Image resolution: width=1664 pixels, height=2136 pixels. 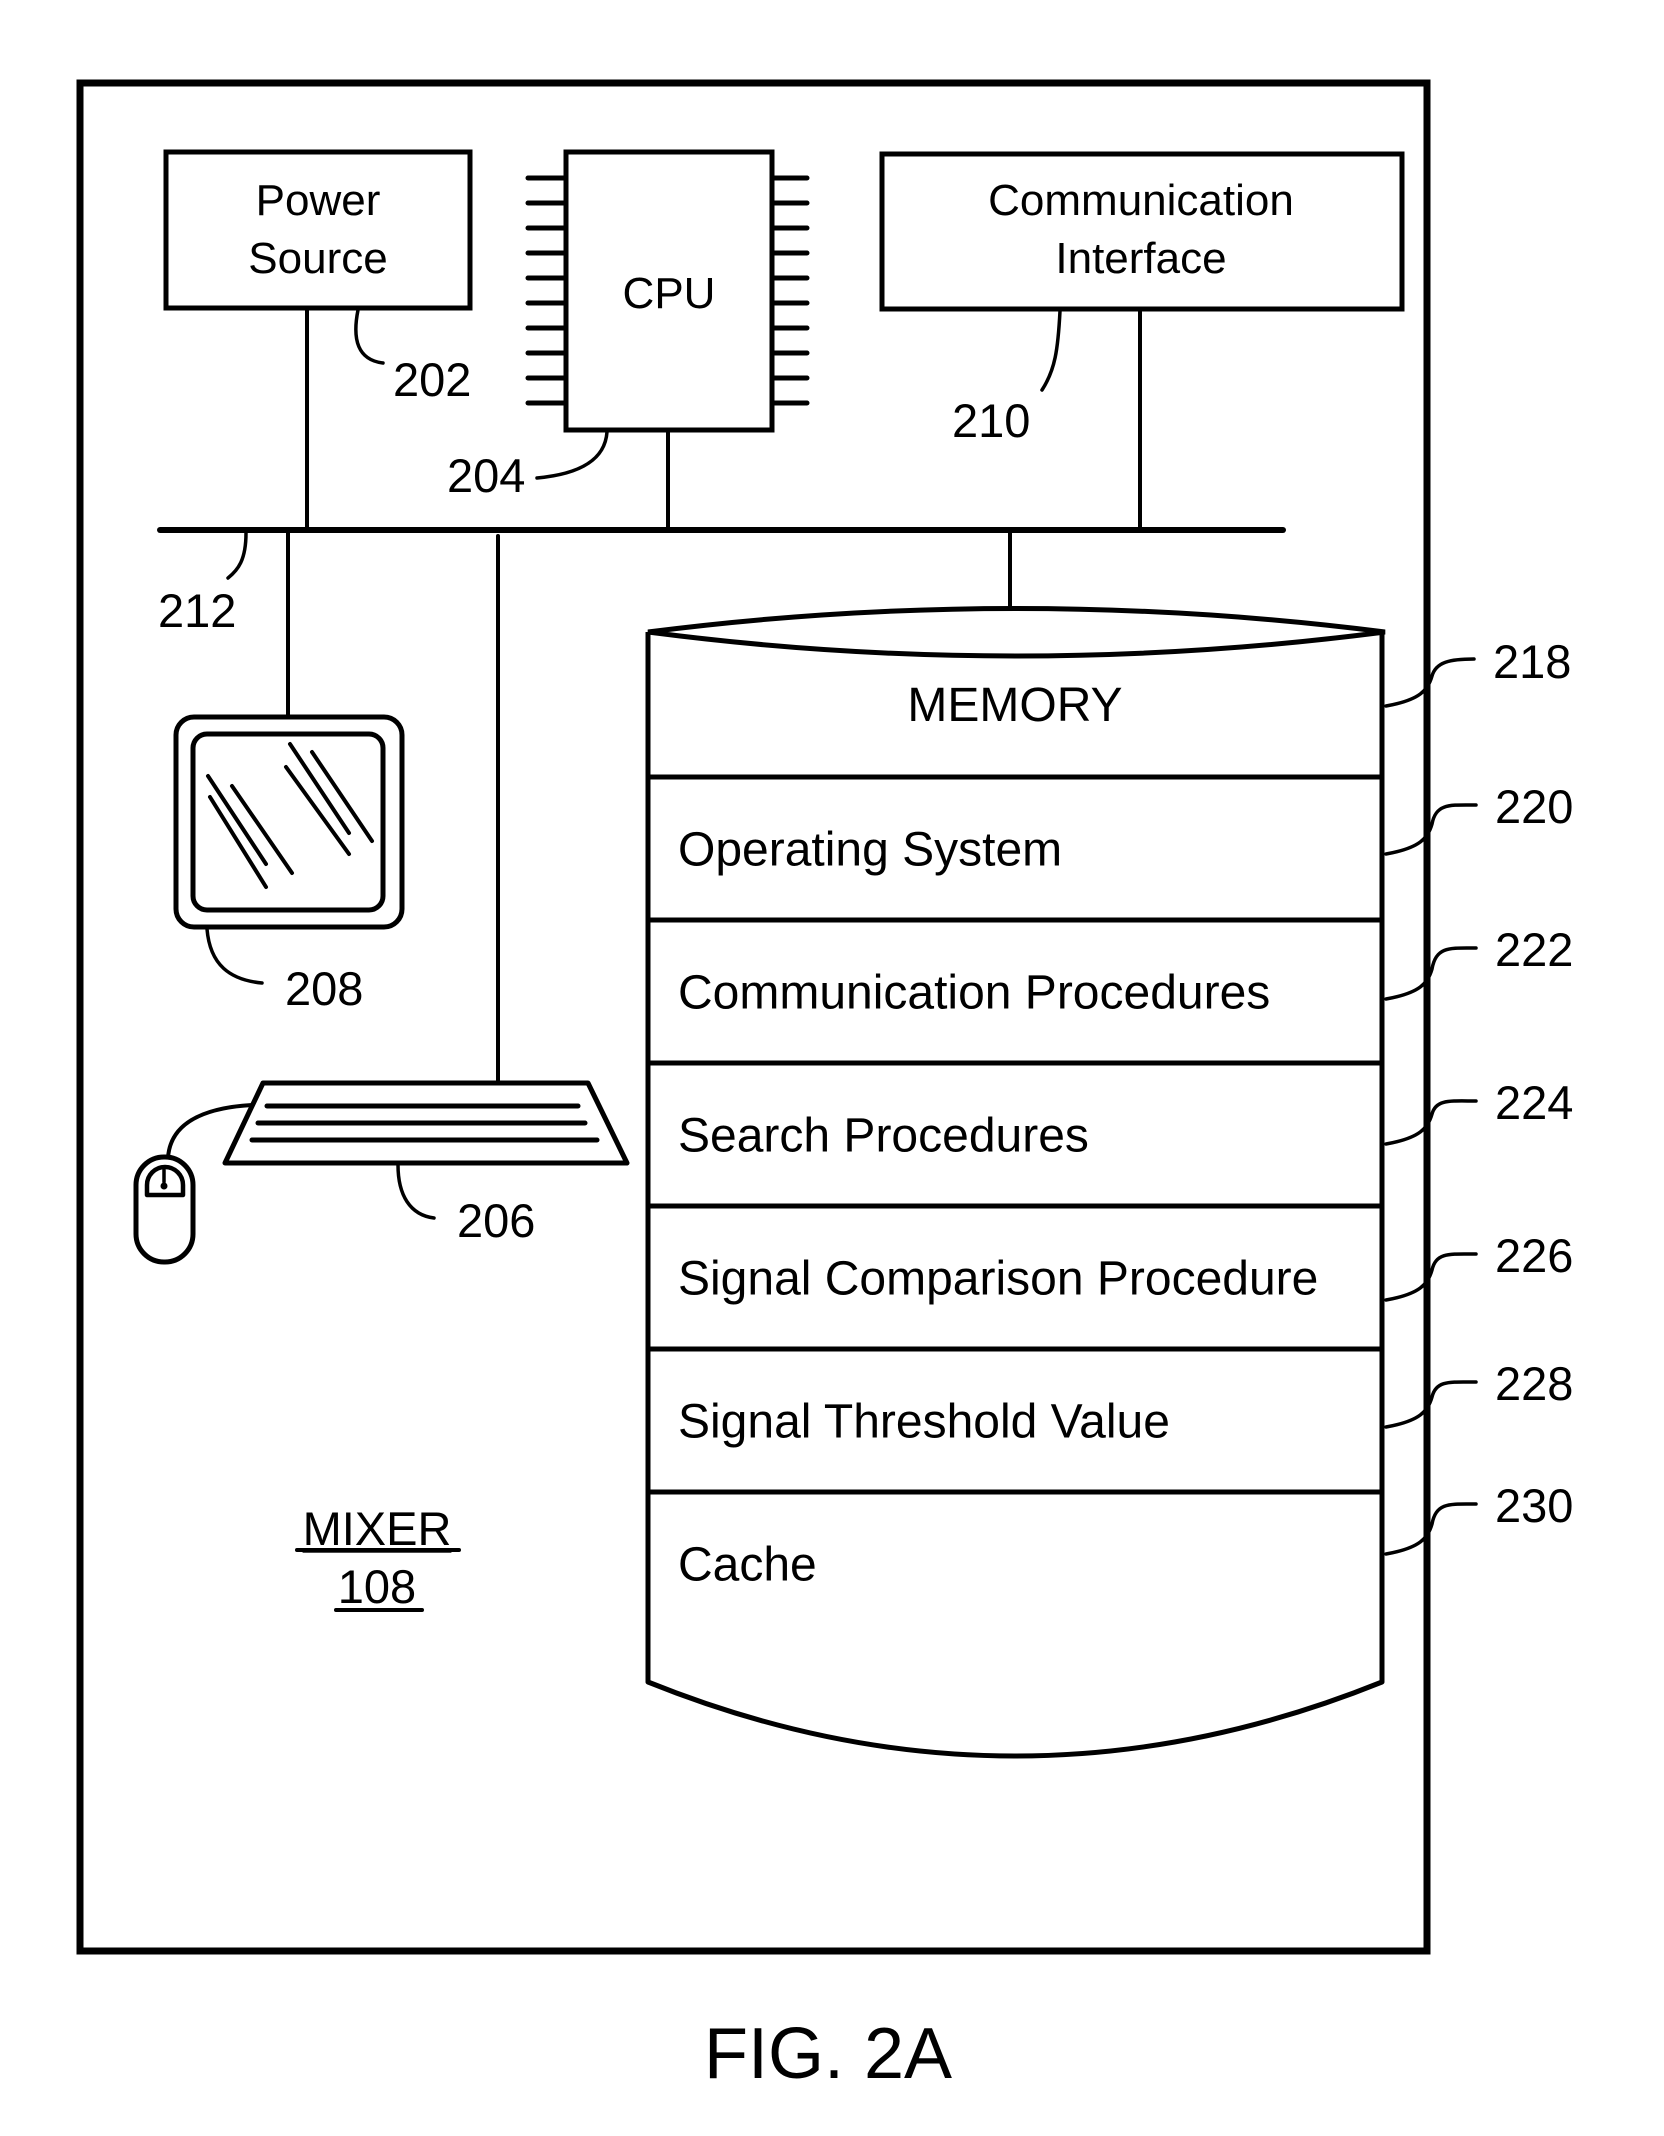 I want to click on communication-interface-ref: 210, so click(x=991, y=420).